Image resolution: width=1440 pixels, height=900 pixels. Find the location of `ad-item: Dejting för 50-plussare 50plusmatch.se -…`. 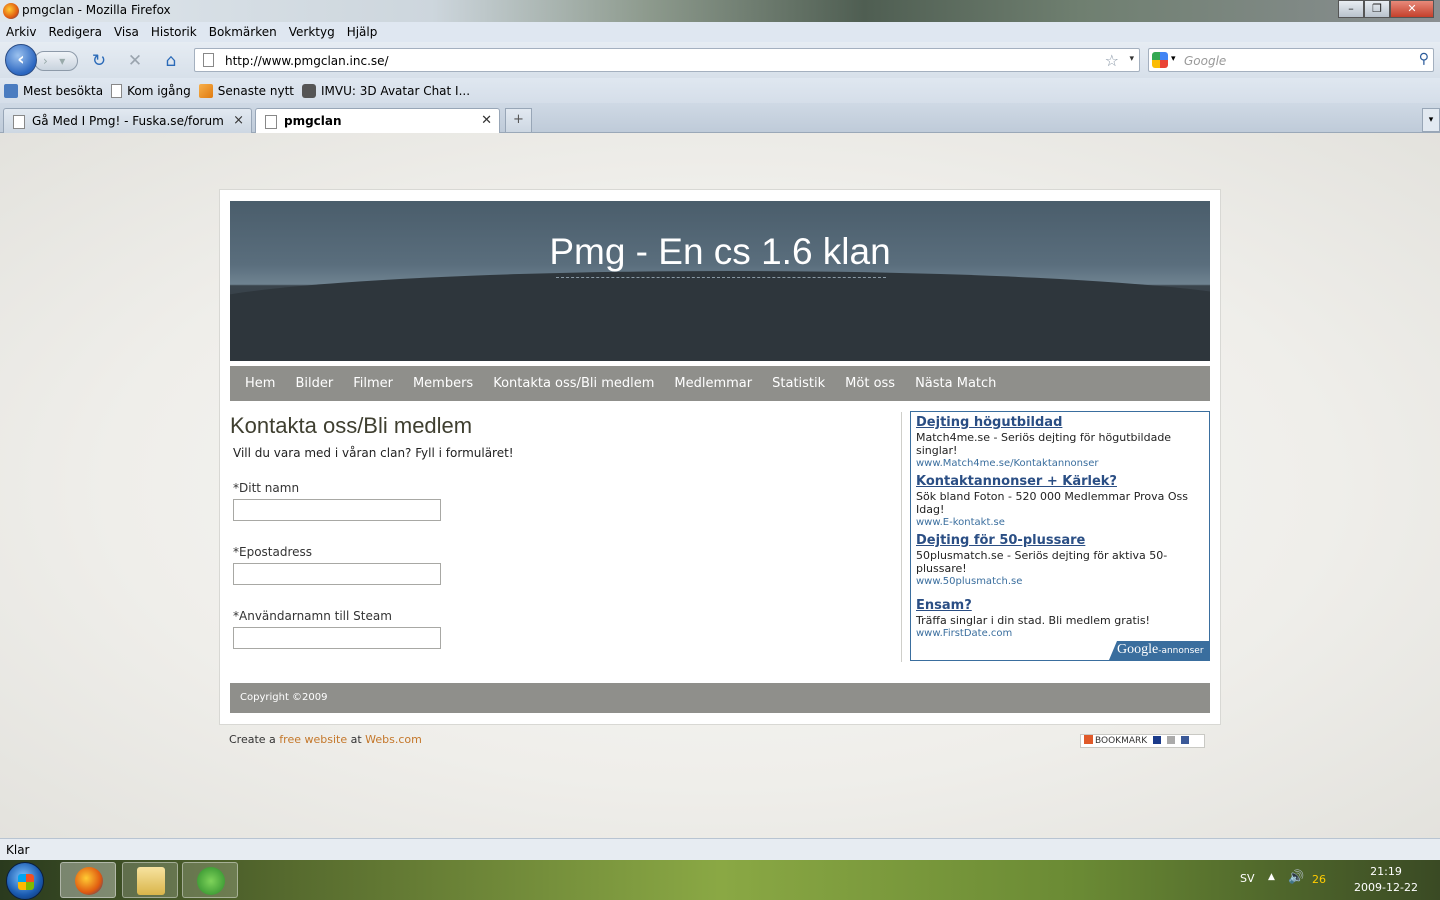

ad-item: Dejting för 50-plussare 50plusmatch.se -… is located at coordinates (1060, 560).